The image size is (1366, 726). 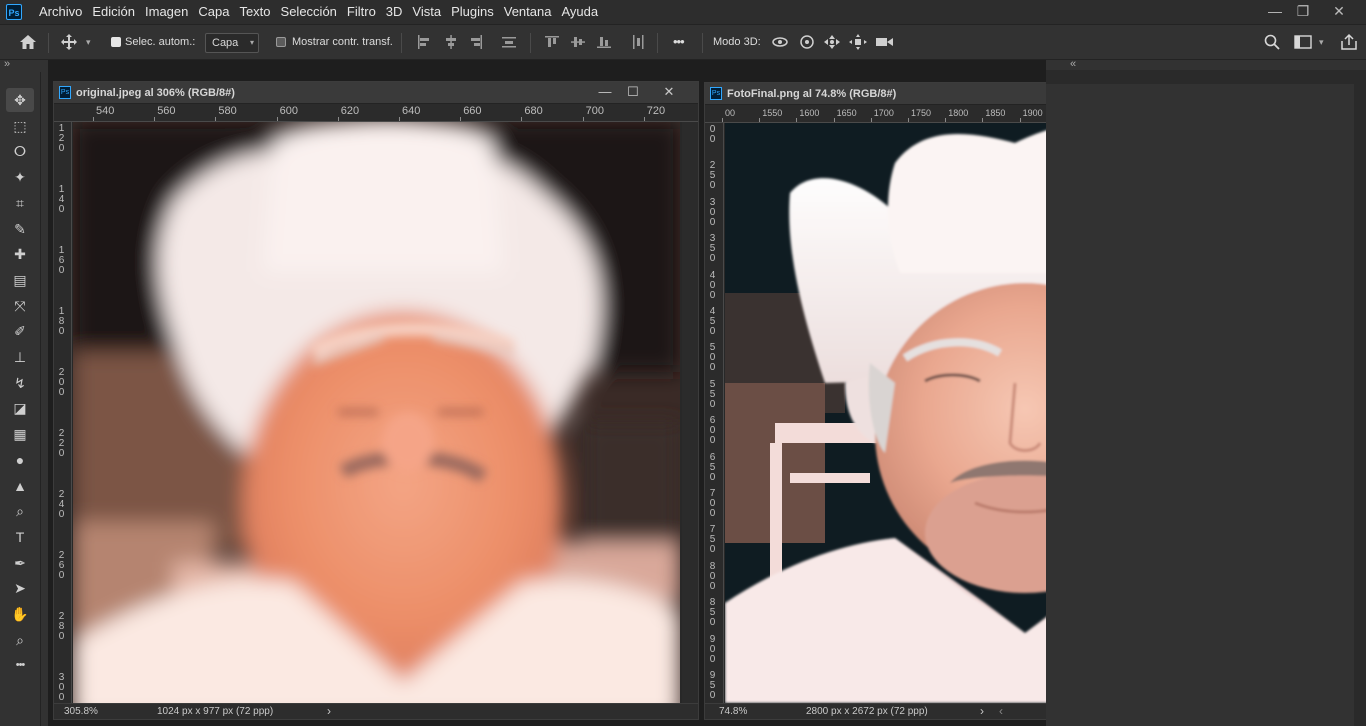 I want to click on ruler-tick-label: 1900, so click(x=1032, y=113).